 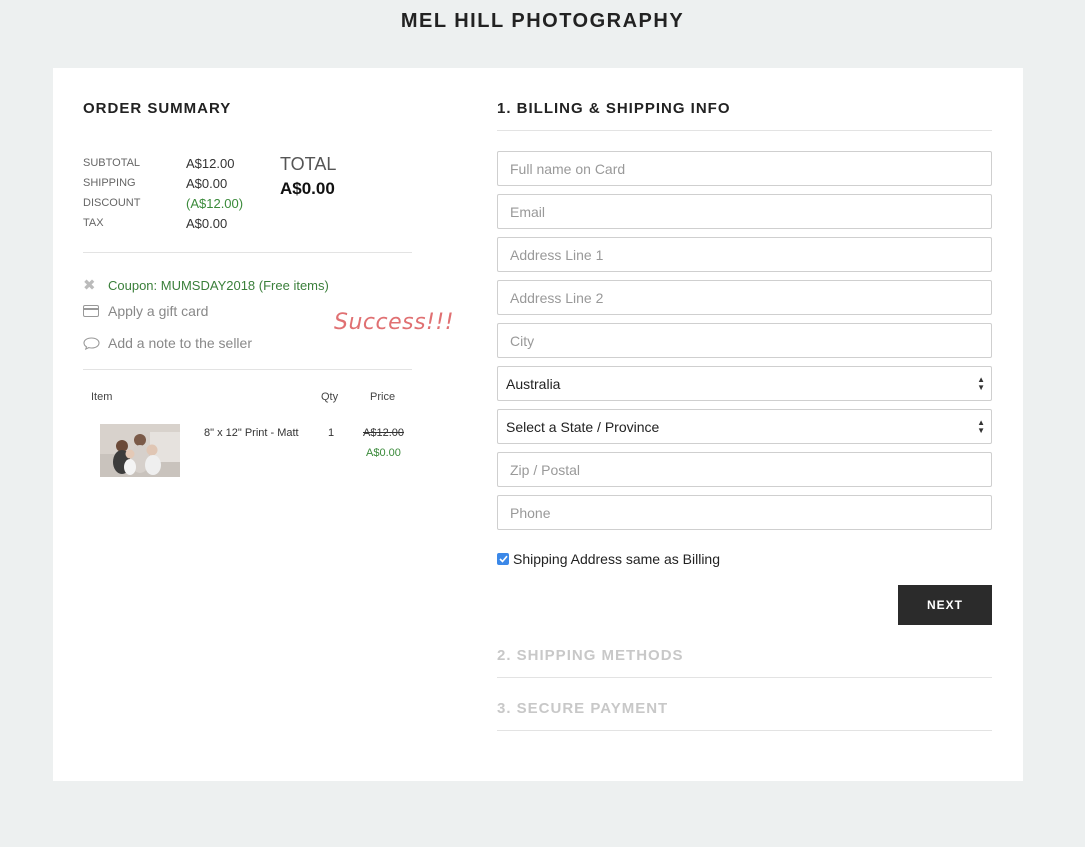 What do you see at coordinates (95, 311) in the screenshot?
I see `credit-card-icon` at bounding box center [95, 311].